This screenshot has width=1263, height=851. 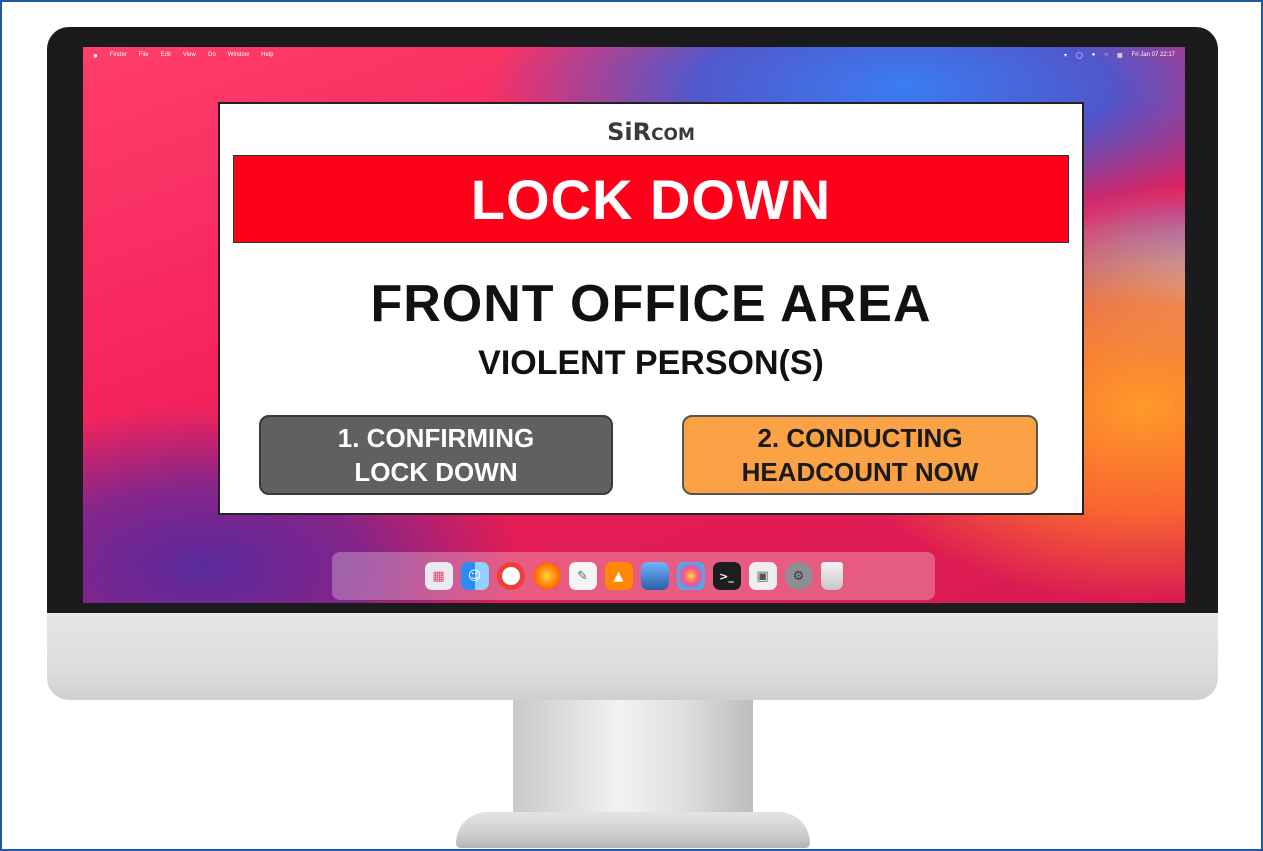 I want to click on vlc-icon: ▲, so click(x=618, y=576).